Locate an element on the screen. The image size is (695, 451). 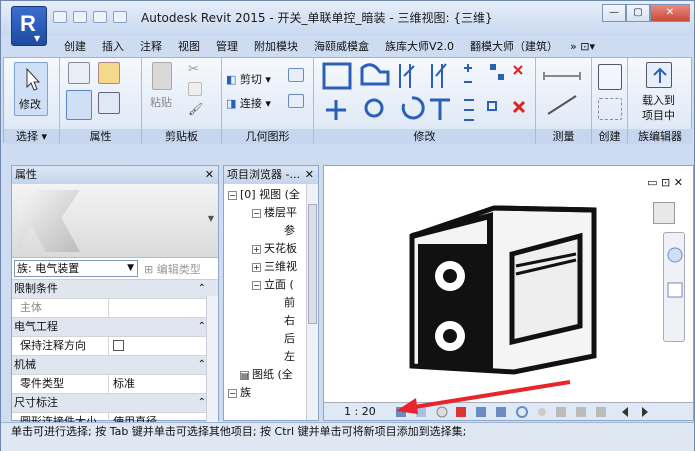
cut-geometry-button: ◧ 剪切 ▾ is located at coordinates (248, 79).